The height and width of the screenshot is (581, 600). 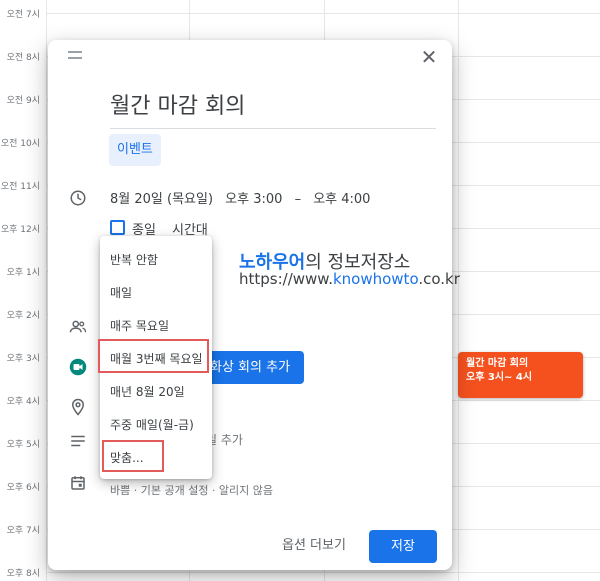 I want to click on event-type-tab: 이벤트, so click(x=135, y=150).